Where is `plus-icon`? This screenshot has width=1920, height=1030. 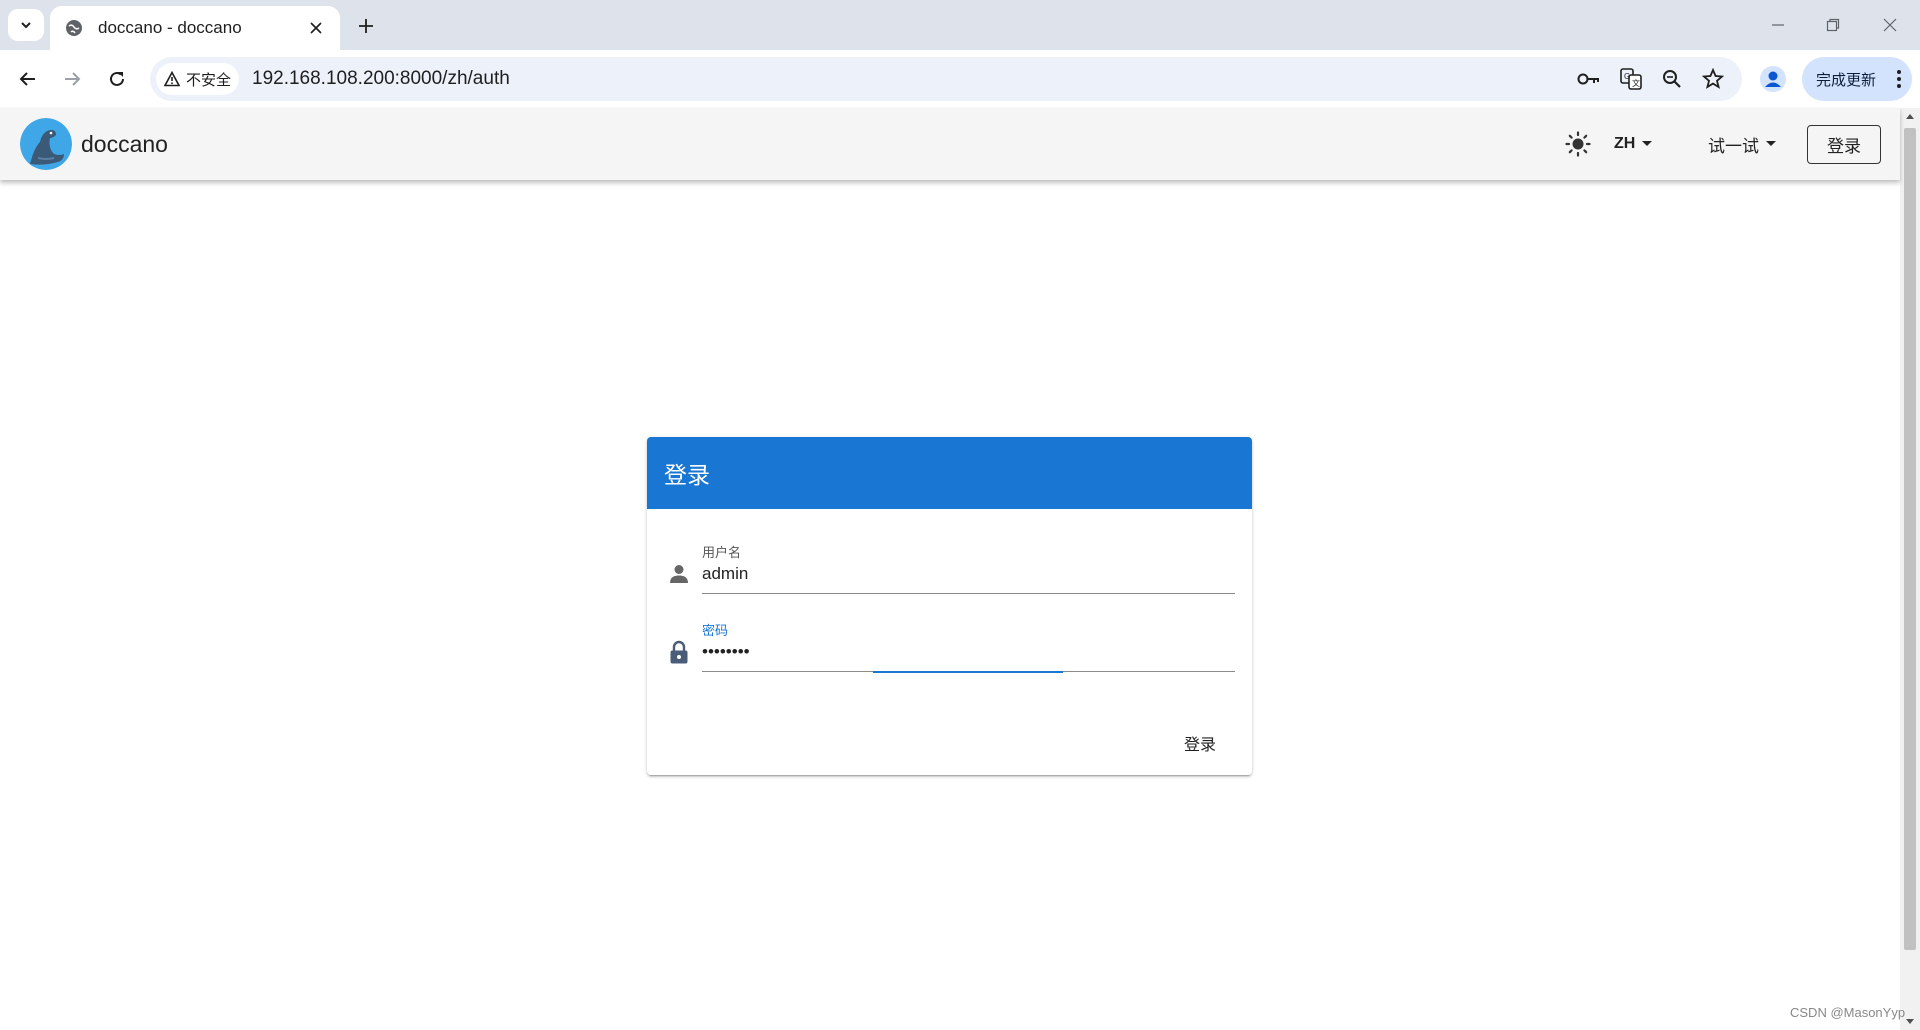
plus-icon is located at coordinates (366, 26).